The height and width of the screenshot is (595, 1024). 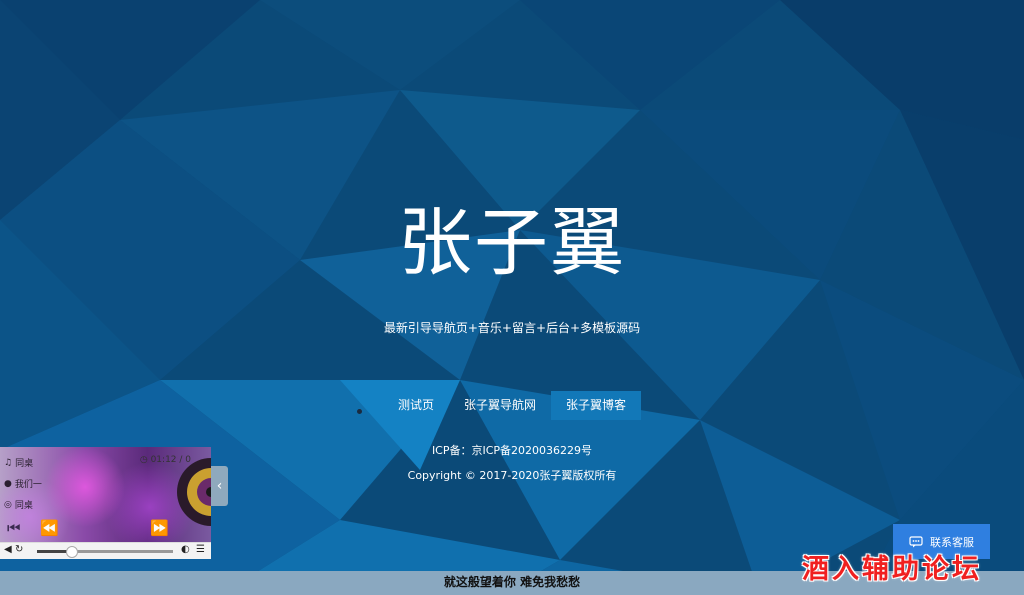 I want to click on rewind-icon: ⏪, so click(x=49, y=528).